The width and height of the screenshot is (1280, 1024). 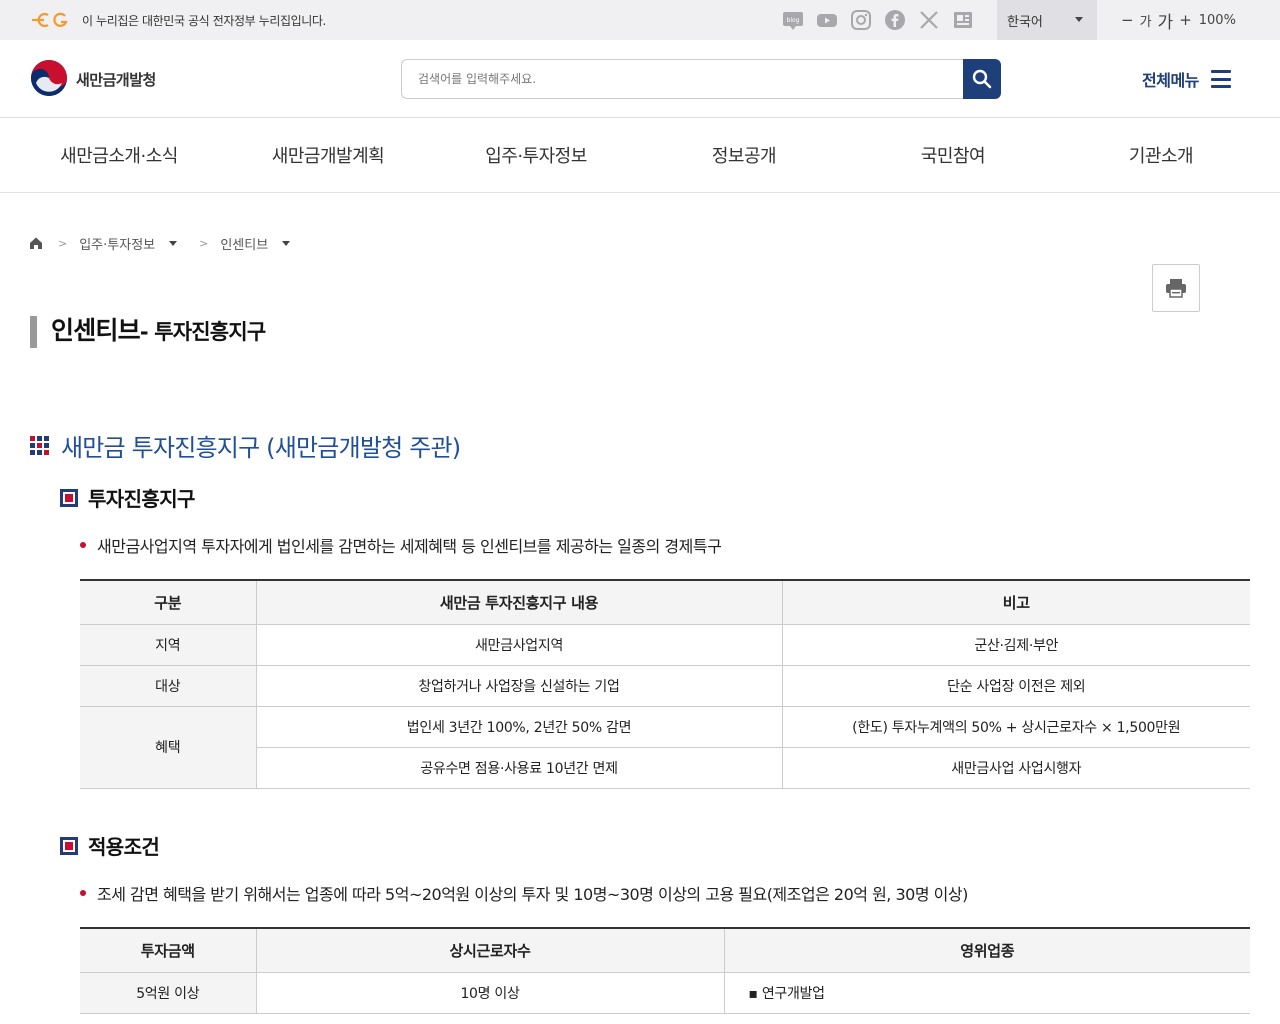 I want to click on breadcrumb-item-incentive: 인센티브, so click(x=244, y=243).